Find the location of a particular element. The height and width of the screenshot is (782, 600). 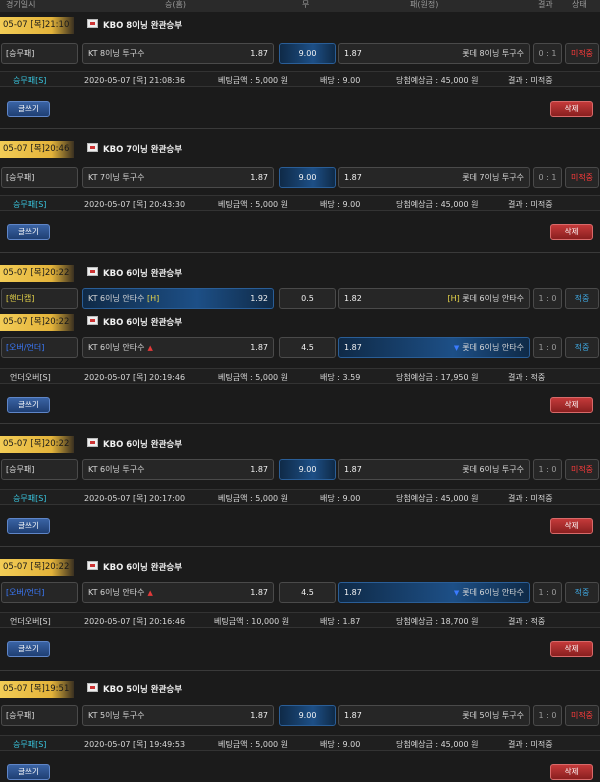

away-pick: 1.82 [H] 롯데 6이닝 안타수 is located at coordinates (434, 298).